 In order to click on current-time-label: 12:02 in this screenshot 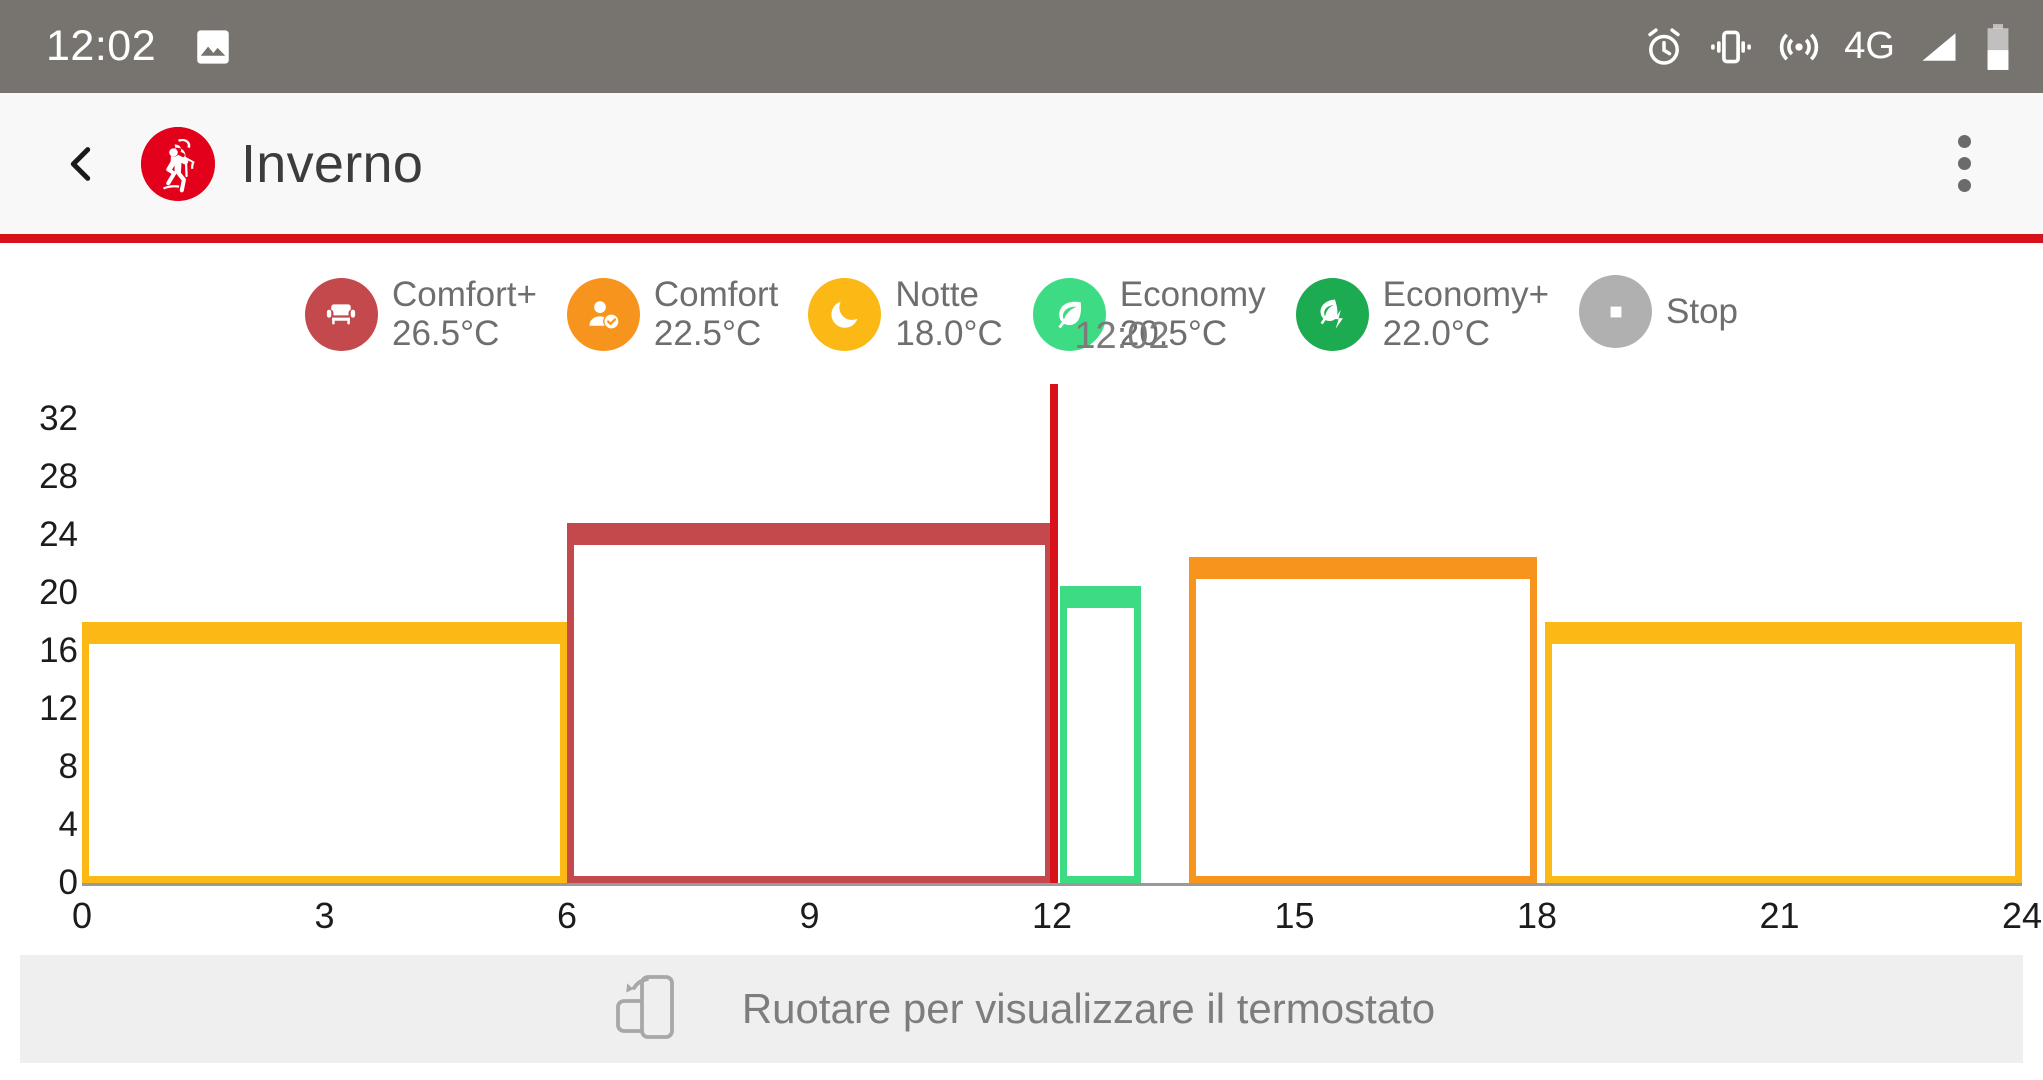, I will do `click(1122, 336)`.